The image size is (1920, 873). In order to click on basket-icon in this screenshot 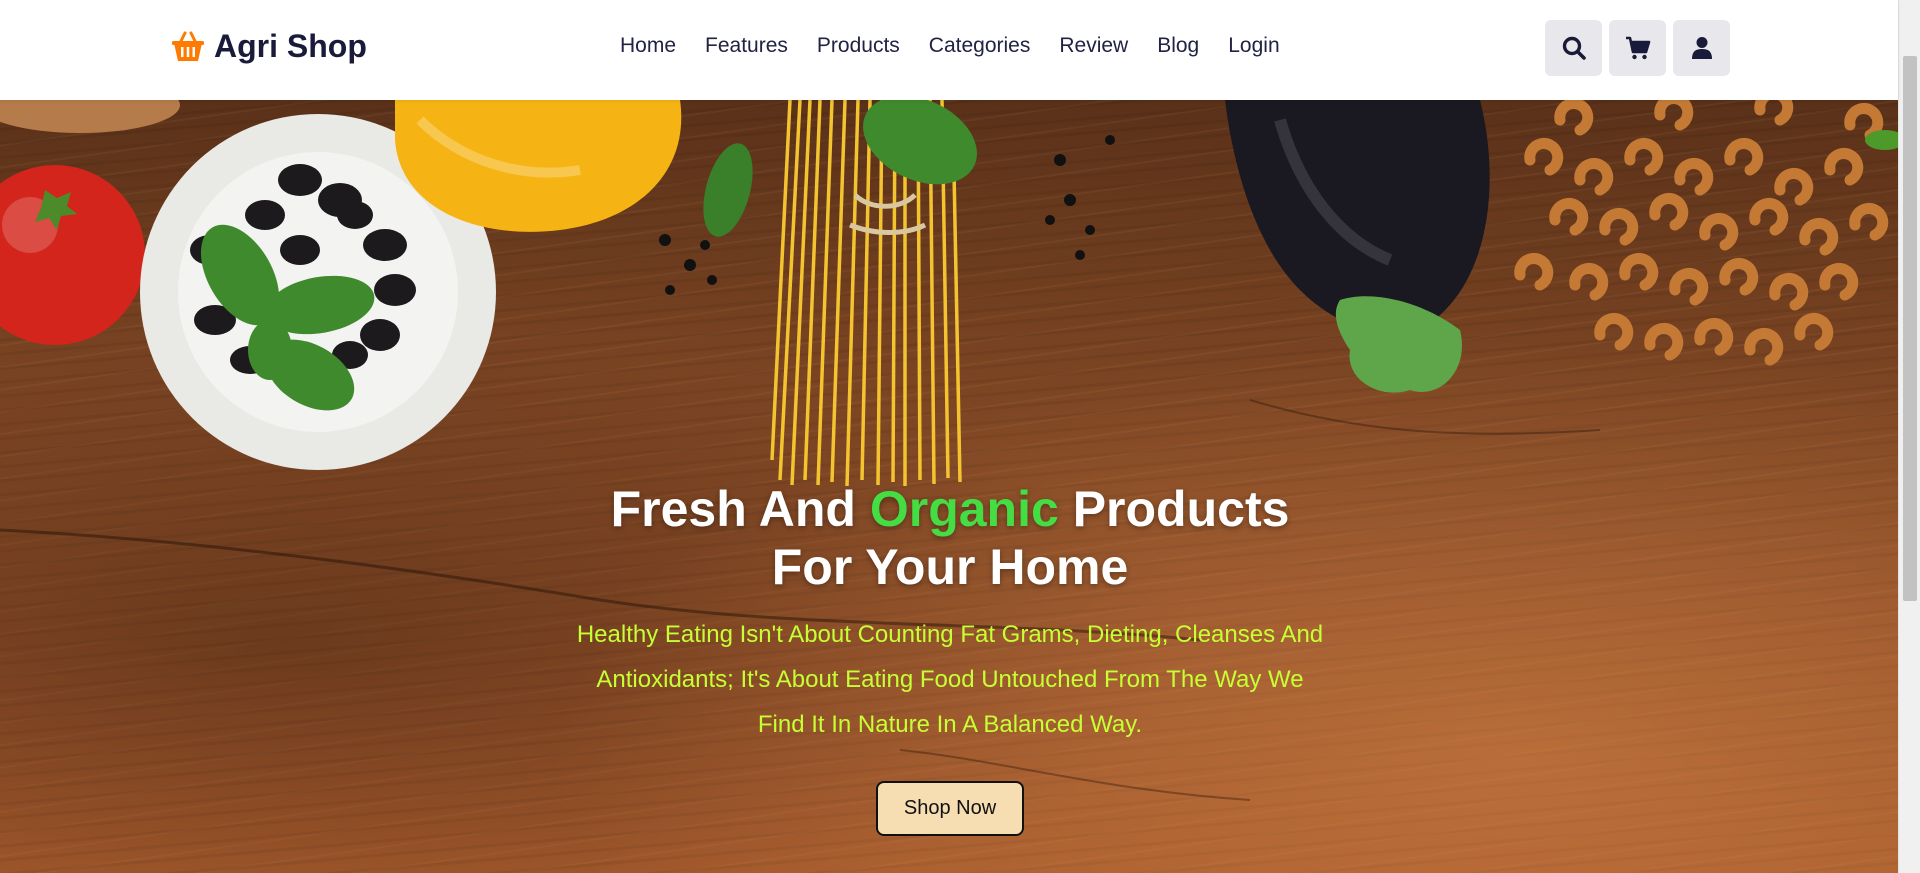, I will do `click(188, 46)`.